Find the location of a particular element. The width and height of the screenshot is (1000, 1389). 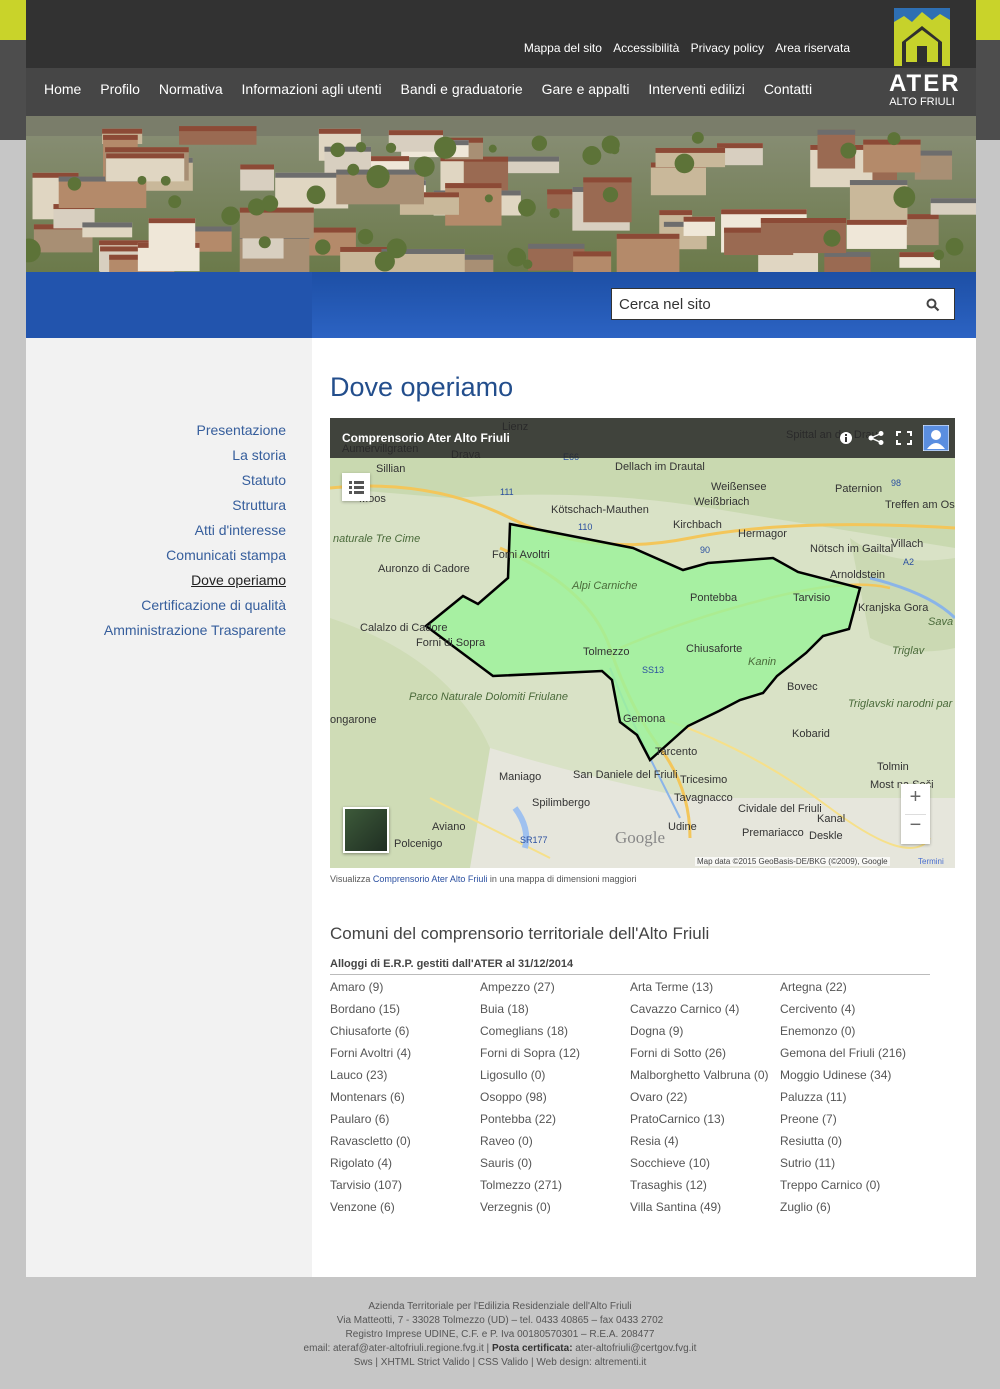

share-icon is located at coordinates (876, 438).